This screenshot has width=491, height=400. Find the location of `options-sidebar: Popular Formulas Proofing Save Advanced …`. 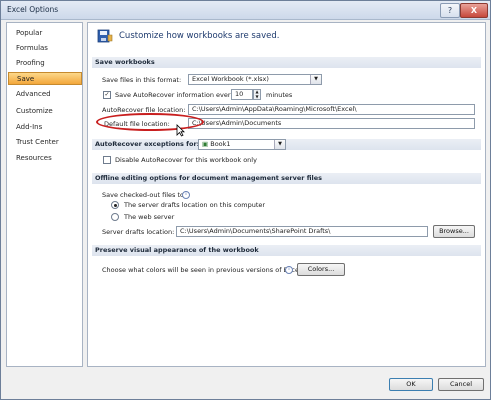

options-sidebar: Popular Formulas Proofing Save Advanced … is located at coordinates (44, 194).